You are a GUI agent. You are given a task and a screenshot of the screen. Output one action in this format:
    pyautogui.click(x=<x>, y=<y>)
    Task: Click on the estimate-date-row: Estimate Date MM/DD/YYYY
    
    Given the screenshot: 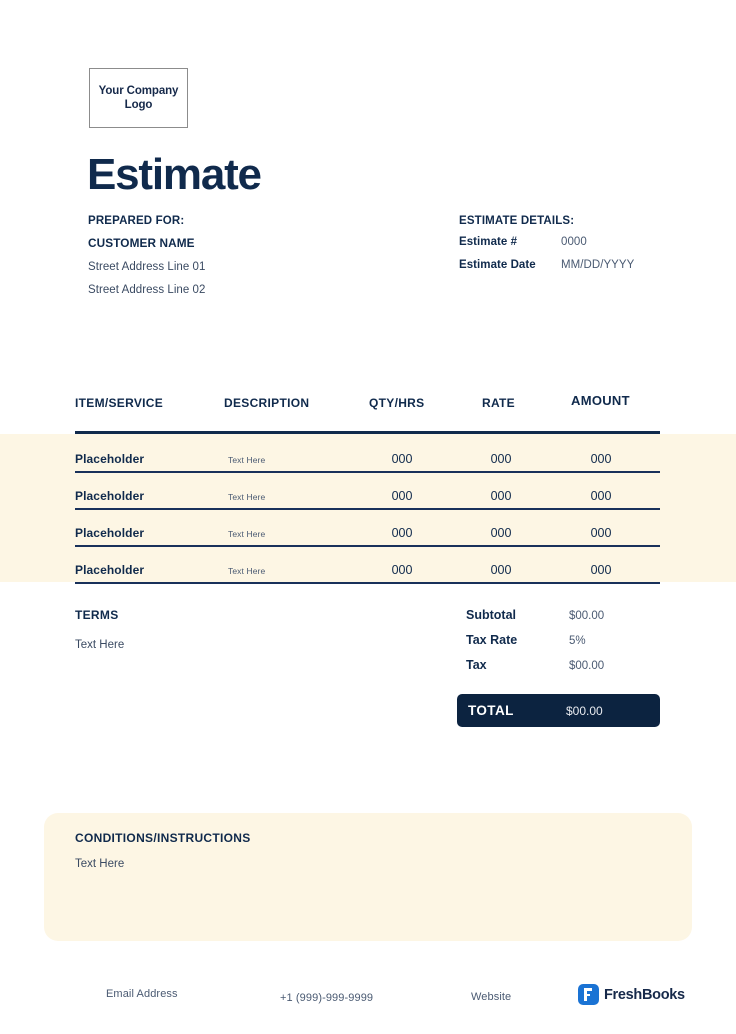 What is the action you would take?
    pyautogui.click(x=579, y=265)
    